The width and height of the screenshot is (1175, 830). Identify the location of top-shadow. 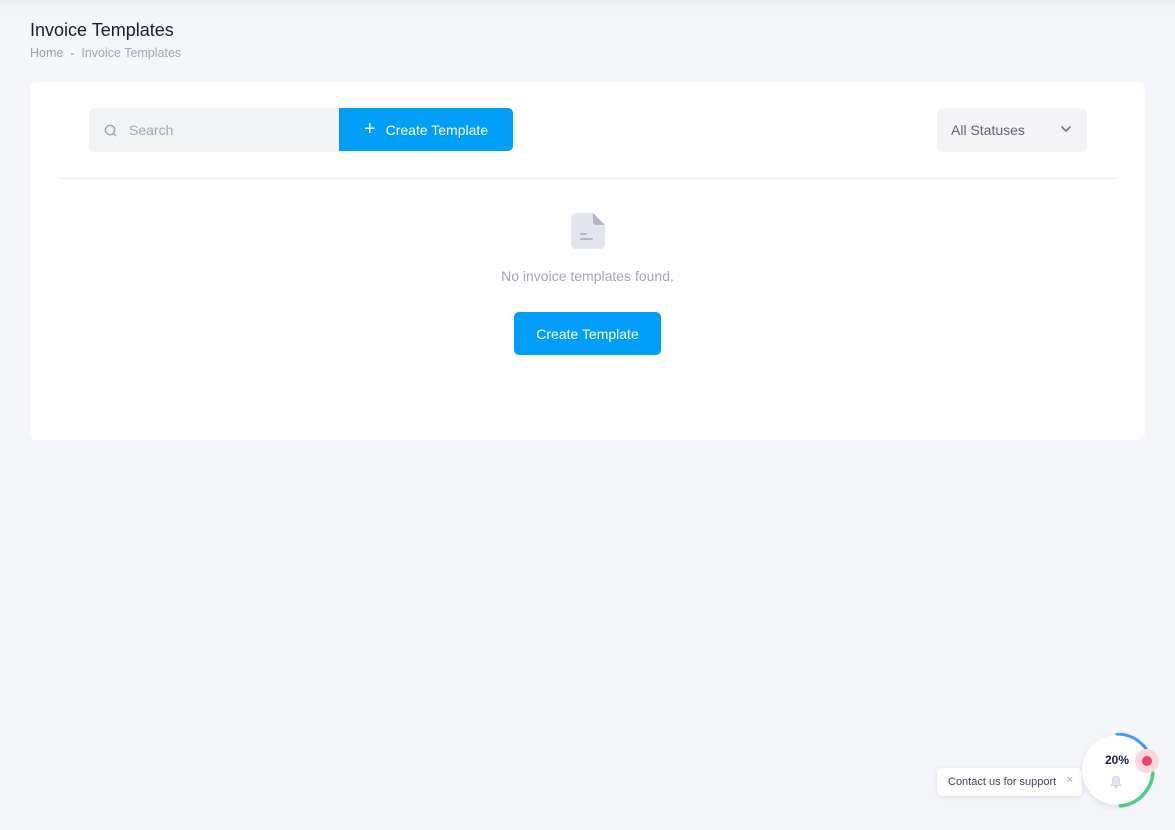
(587, 5).